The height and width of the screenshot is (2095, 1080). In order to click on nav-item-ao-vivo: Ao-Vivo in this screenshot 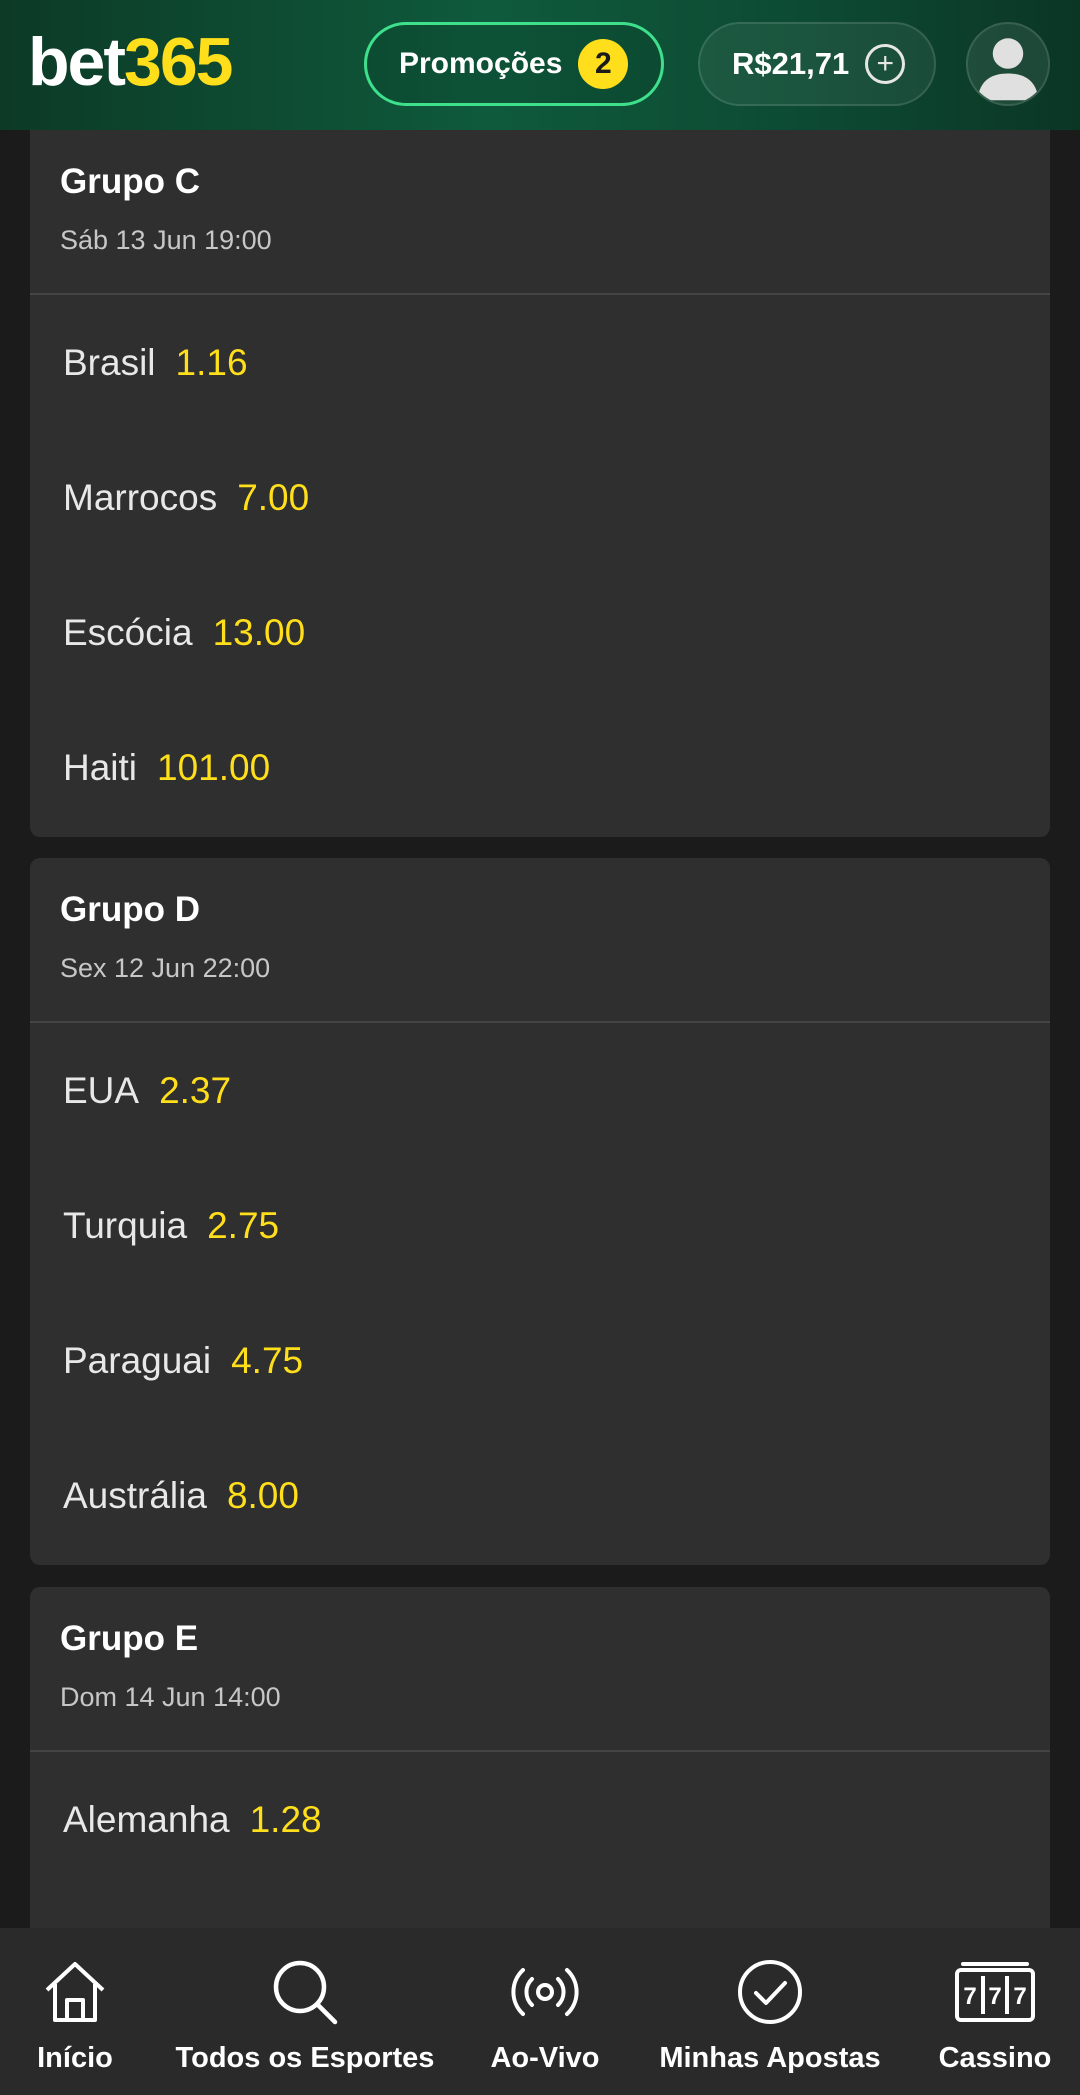, I will do `click(545, 2011)`.